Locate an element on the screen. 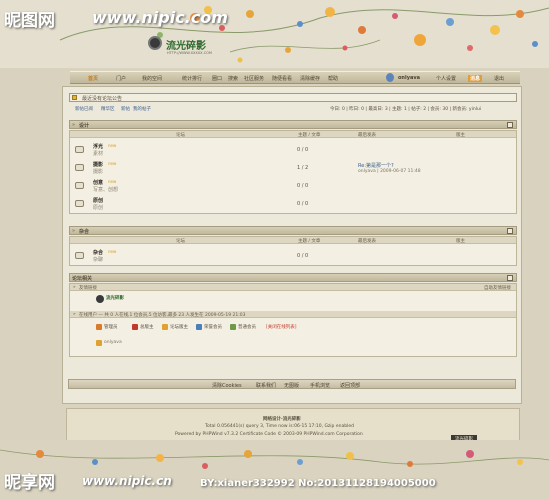  nav-clear-cache: 清除缓存 is located at coordinates (310, 78).